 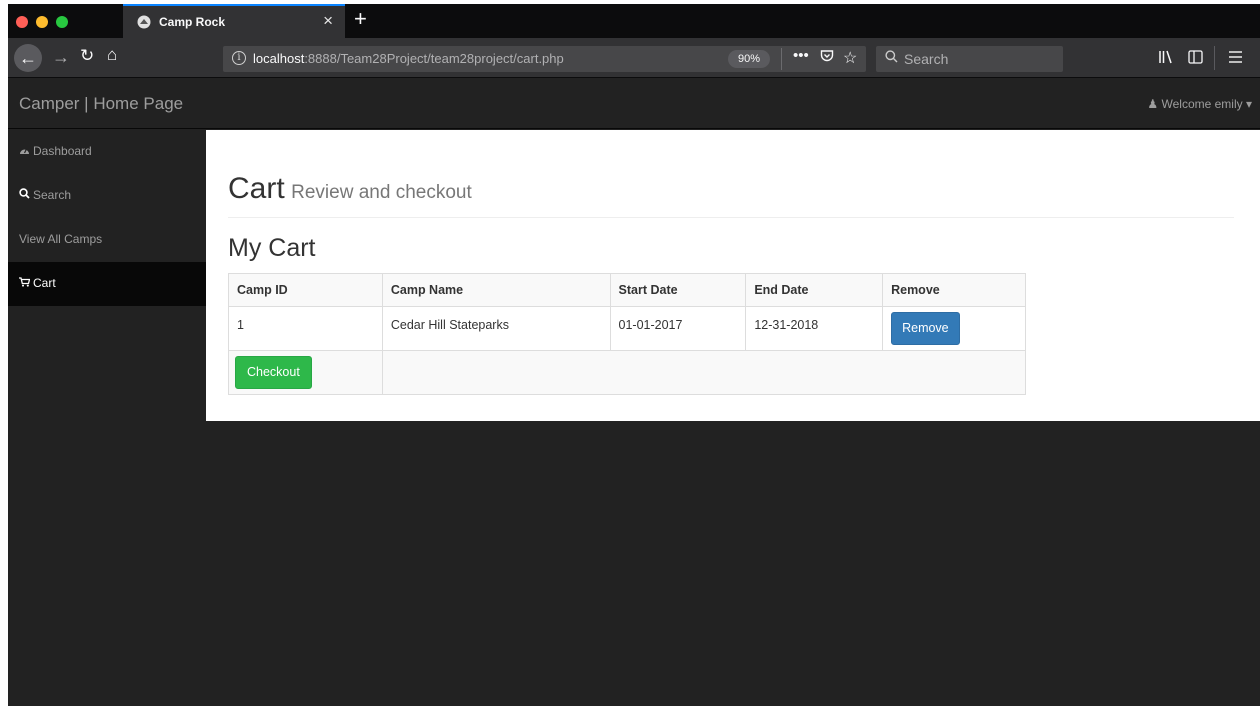 What do you see at coordinates (272, 248) in the screenshot?
I see `section-title: My Cart` at bounding box center [272, 248].